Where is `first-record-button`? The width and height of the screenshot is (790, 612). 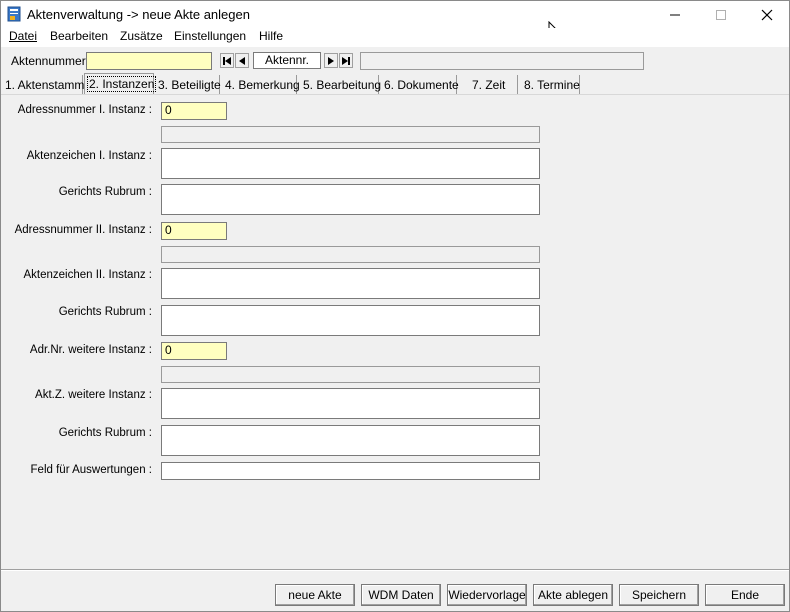
first-record-button is located at coordinates (227, 60).